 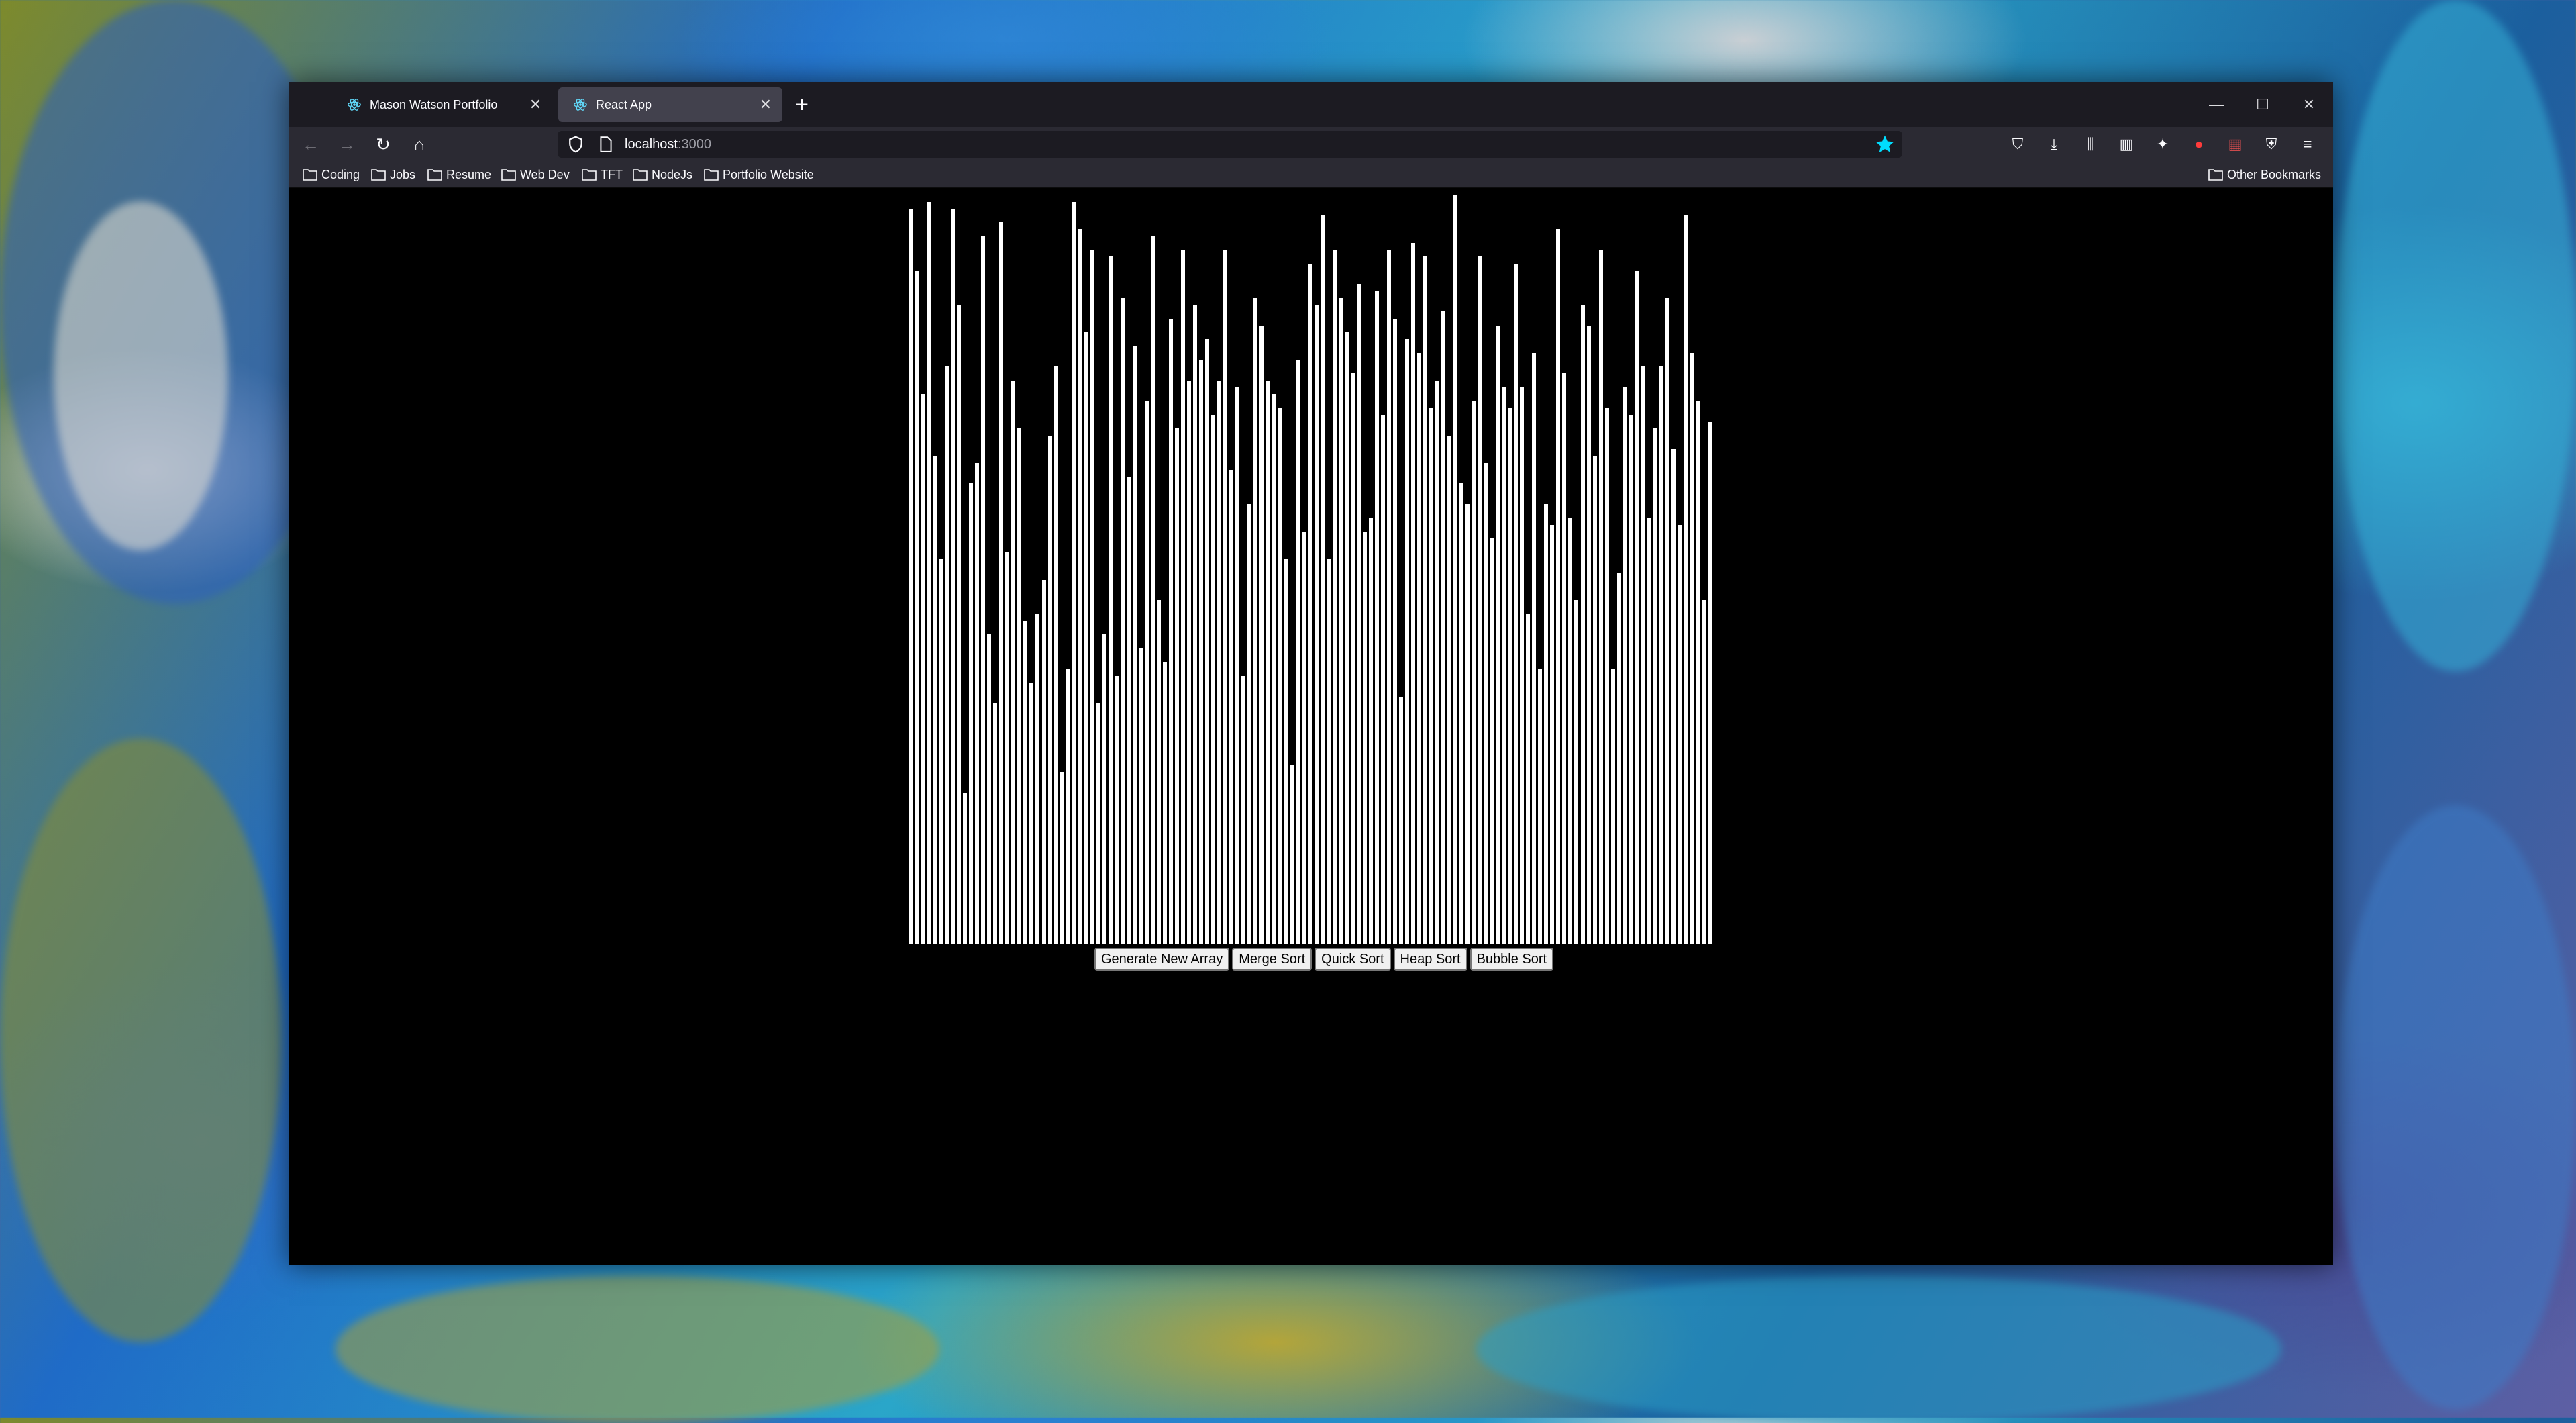 What do you see at coordinates (311, 144) in the screenshot?
I see `back-button: ←` at bounding box center [311, 144].